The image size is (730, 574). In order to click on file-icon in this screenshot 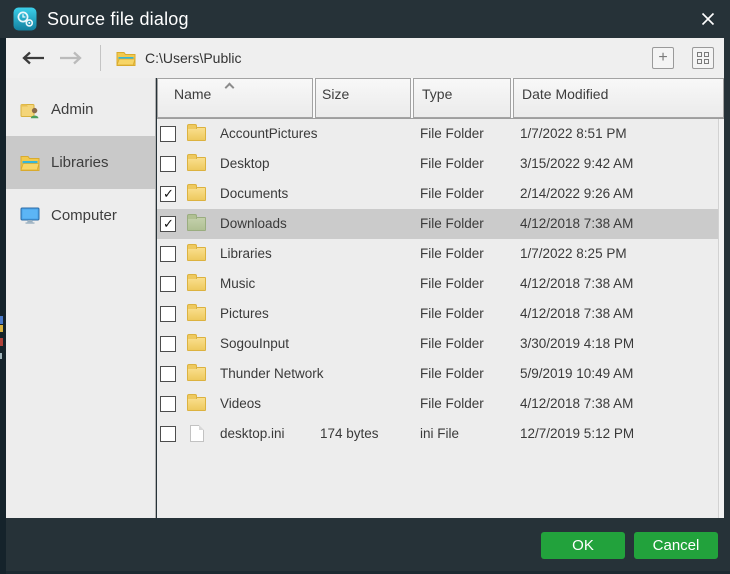, I will do `click(197, 433)`.